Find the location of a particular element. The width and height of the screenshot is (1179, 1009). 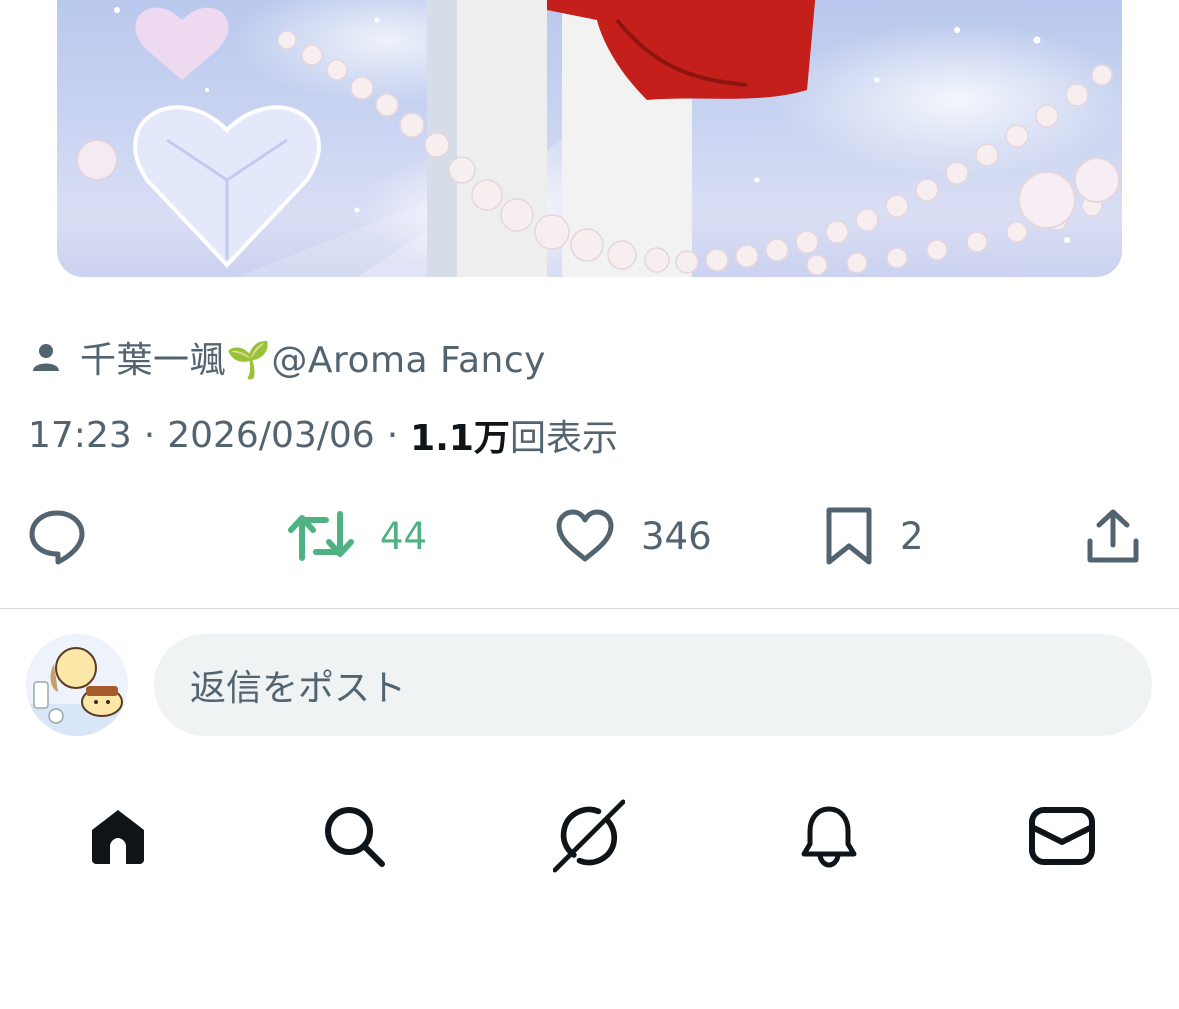

retweet-button: 44 is located at coordinates (357, 536).